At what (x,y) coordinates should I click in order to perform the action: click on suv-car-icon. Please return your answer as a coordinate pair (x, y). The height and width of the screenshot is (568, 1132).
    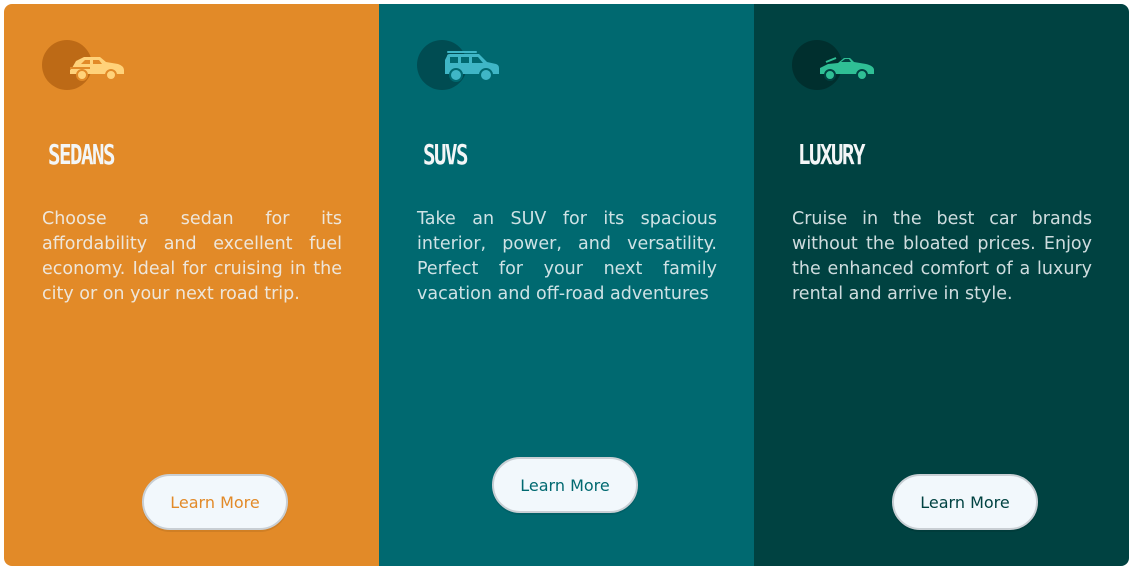
    Looking at the image, I should click on (472, 66).